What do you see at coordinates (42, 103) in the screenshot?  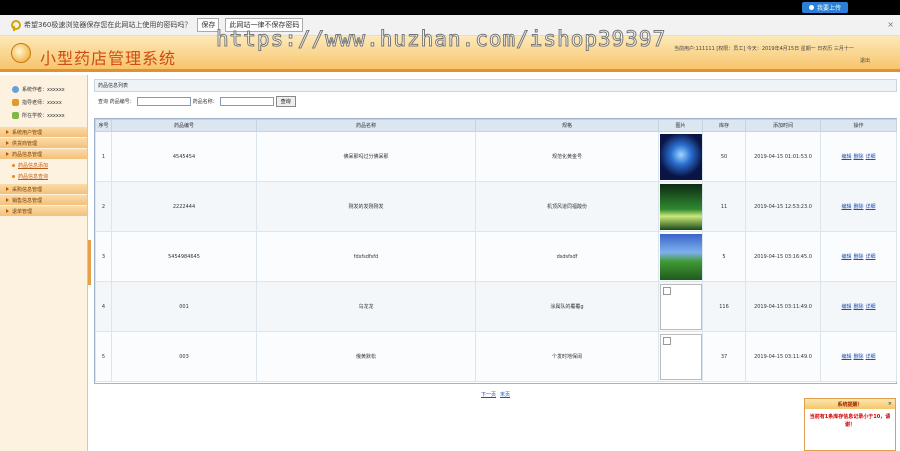 I see `info-label: 指导老师：xxxxx` at bounding box center [42, 103].